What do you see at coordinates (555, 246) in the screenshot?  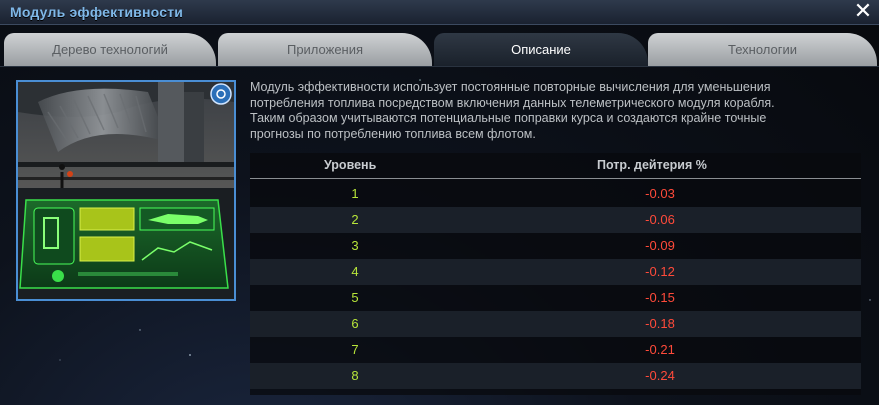 I see `table-row: 3 -0.09` at bounding box center [555, 246].